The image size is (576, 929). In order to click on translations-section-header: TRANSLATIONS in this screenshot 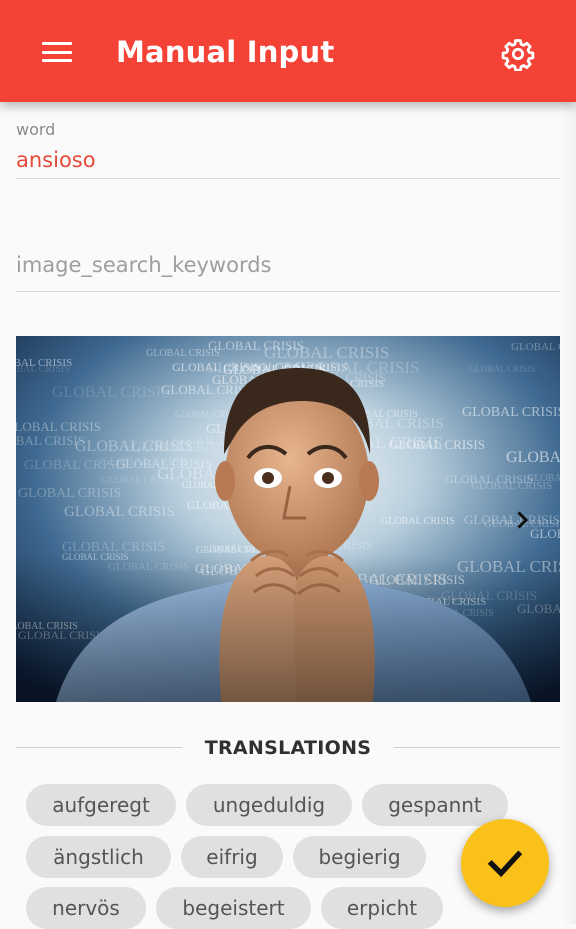, I will do `click(288, 748)`.